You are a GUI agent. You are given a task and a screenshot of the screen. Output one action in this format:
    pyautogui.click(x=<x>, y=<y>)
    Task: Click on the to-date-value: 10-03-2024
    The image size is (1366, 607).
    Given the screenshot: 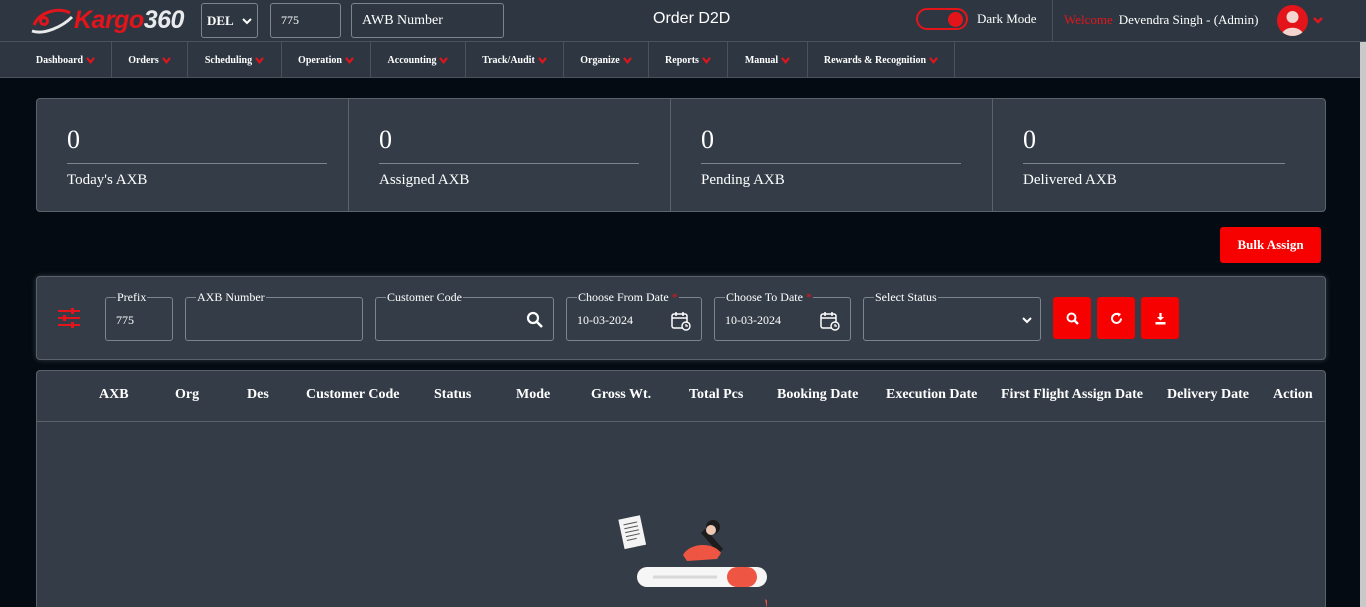 What is the action you would take?
    pyautogui.click(x=753, y=320)
    